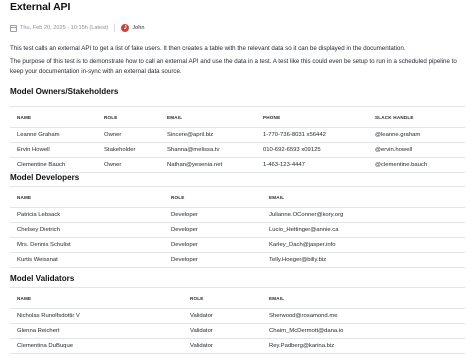 This screenshot has height=361, width=474. I want to click on validators-heading: Model Validators, so click(42, 278).